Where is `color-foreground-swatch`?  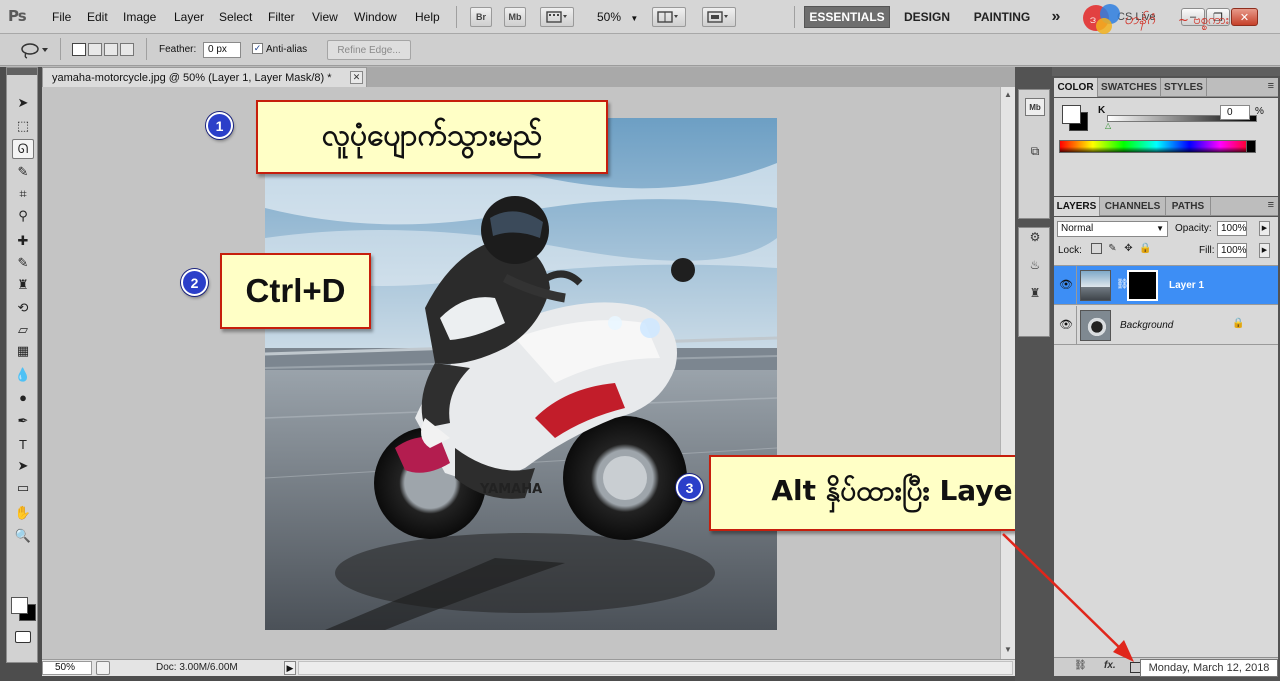 color-foreground-swatch is located at coordinates (1071, 114).